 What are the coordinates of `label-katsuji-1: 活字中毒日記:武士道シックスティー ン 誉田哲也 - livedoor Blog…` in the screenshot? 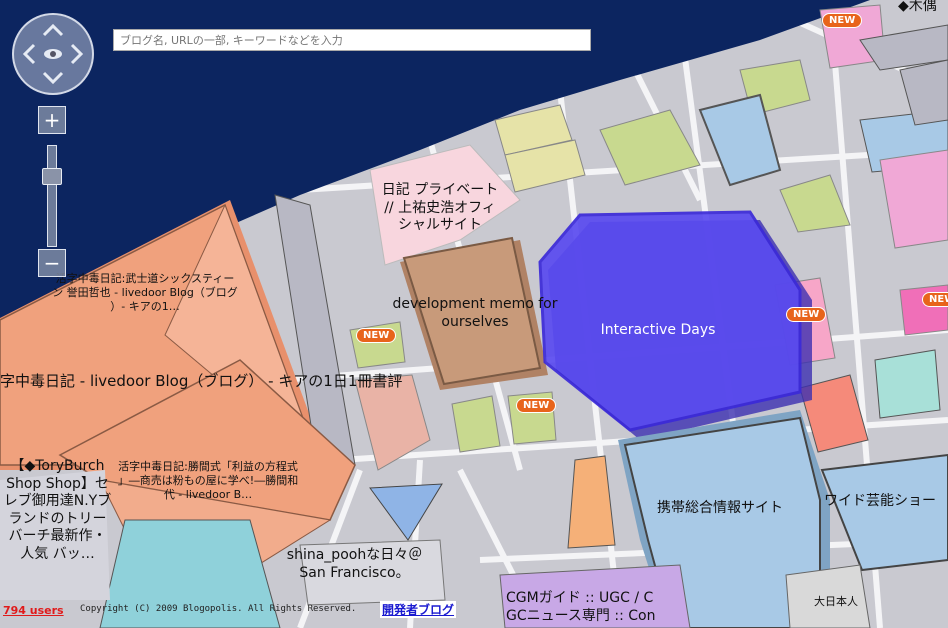 It's located at (145, 292).